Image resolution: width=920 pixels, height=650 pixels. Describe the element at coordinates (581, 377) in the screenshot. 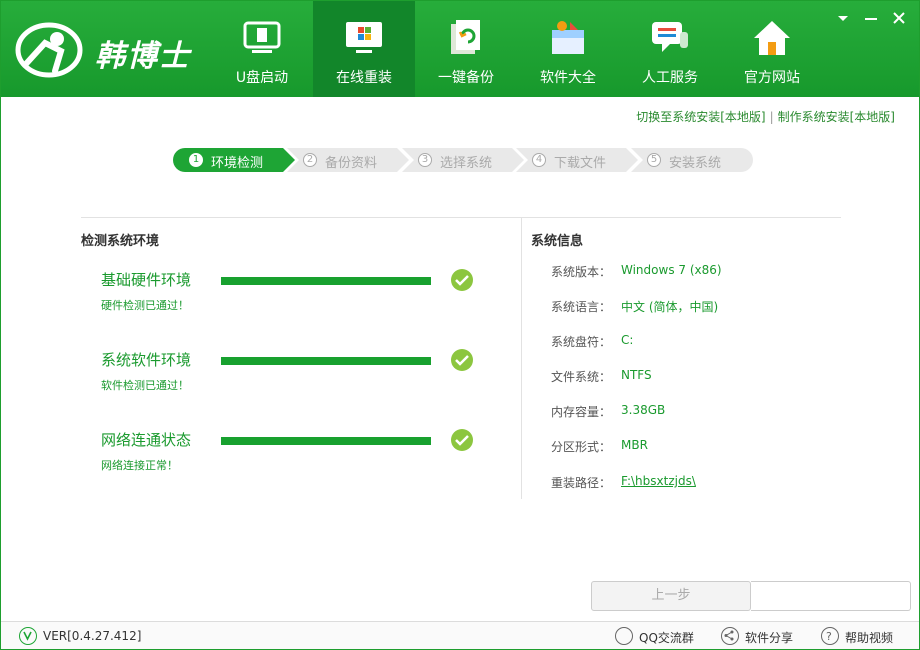

I see `sysinfo-key: 文件系统：` at that location.